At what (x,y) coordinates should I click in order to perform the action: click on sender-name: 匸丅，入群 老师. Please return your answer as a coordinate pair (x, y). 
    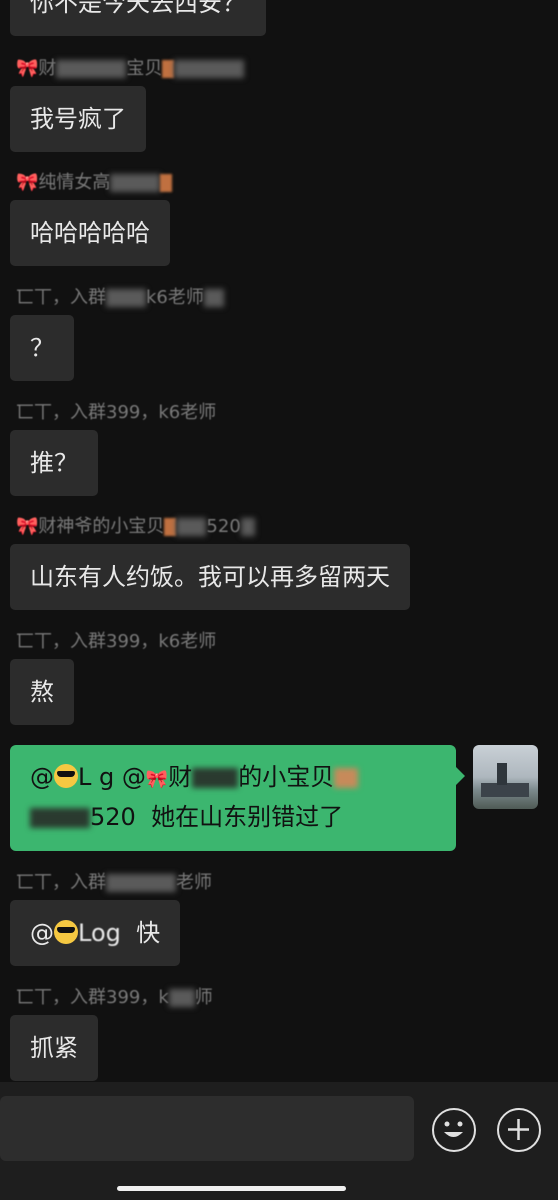
    Looking at the image, I should click on (114, 882).